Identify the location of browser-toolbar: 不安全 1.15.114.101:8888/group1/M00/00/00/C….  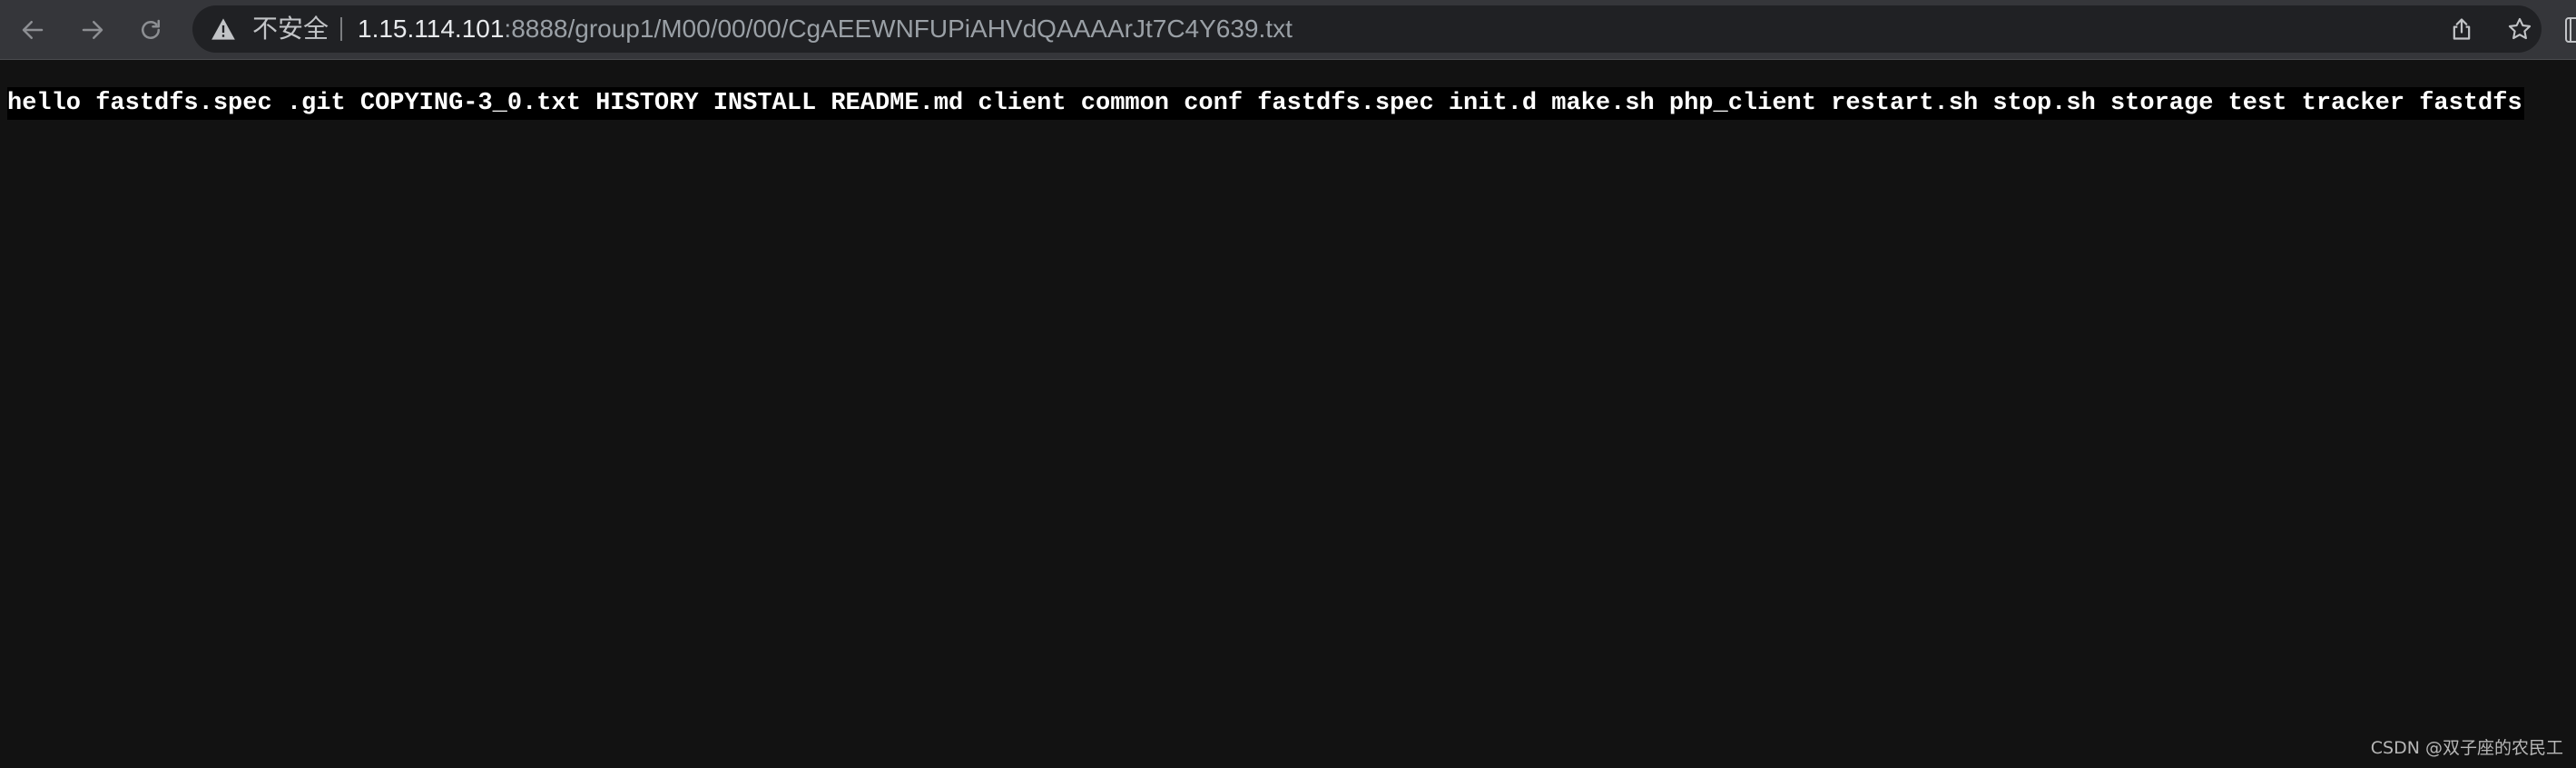
(1288, 30).